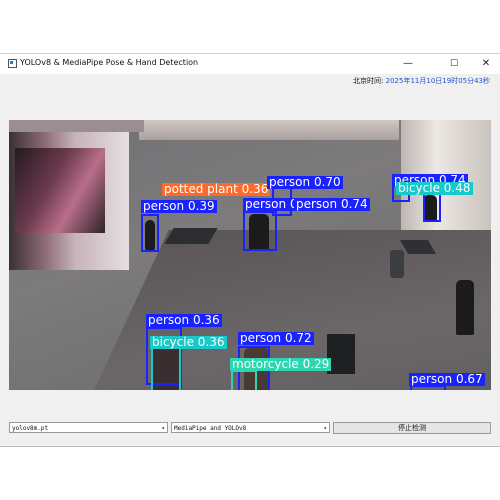 The height and width of the screenshot is (500, 500). I want to click on detection-label: motorcycle 0.29, so click(281, 364).